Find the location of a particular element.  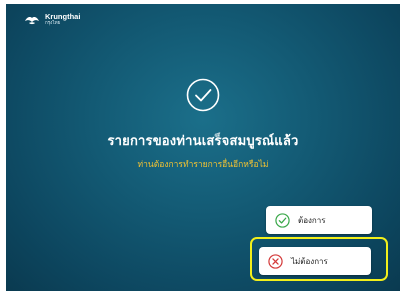

krungthai-logo: Krungthai กรุงไทย is located at coordinates (52, 19).